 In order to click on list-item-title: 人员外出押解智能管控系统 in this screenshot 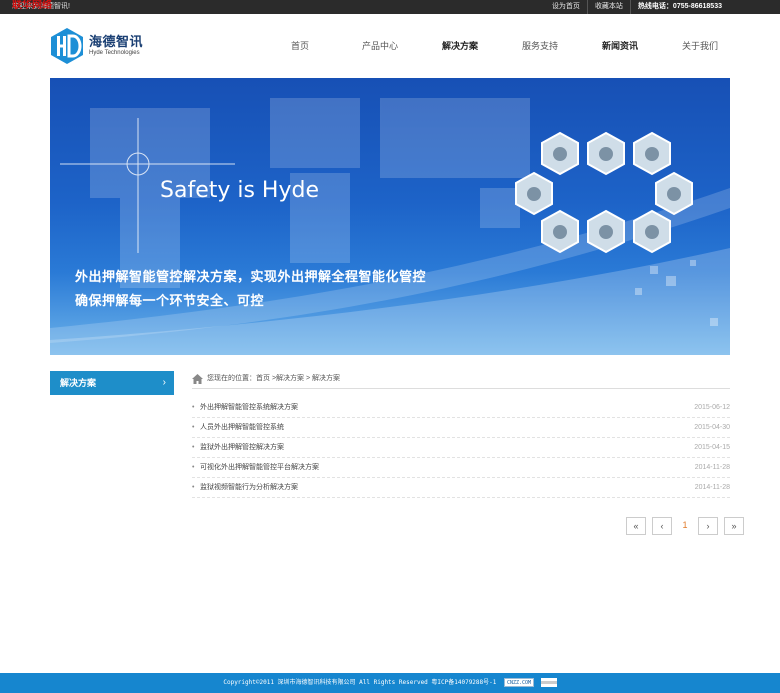, I will do `click(242, 428)`.